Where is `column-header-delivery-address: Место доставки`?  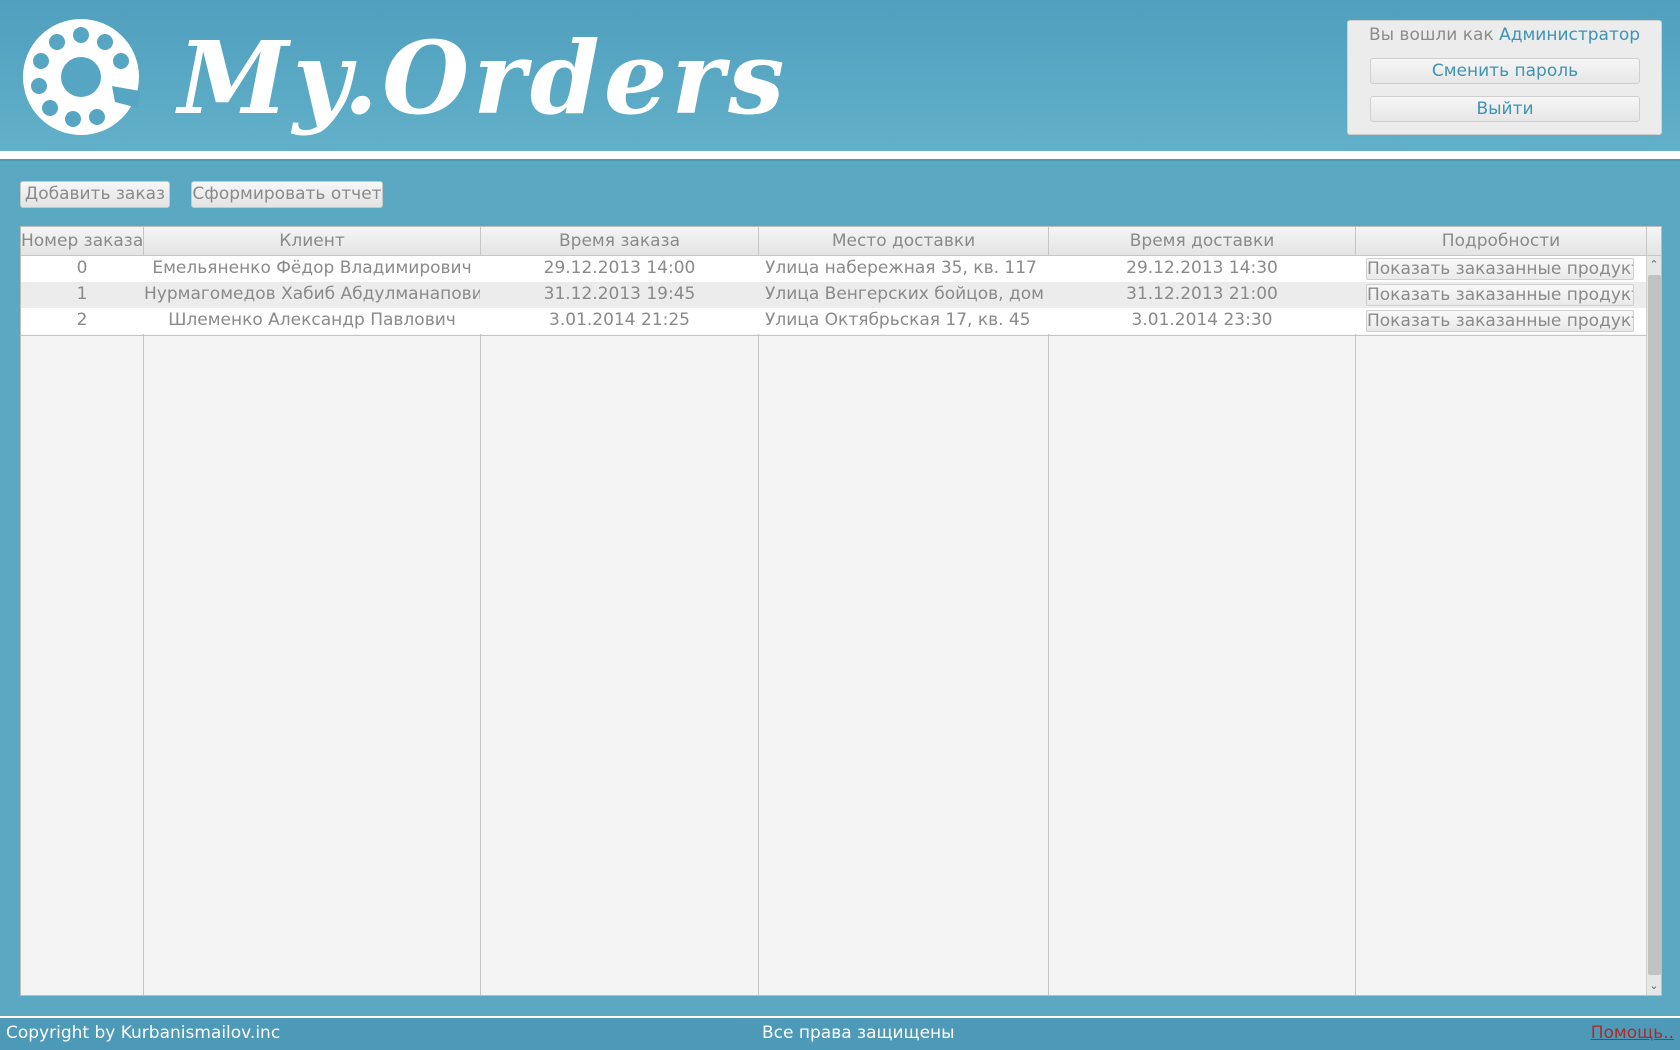 column-header-delivery-address: Место доставки is located at coordinates (904, 241).